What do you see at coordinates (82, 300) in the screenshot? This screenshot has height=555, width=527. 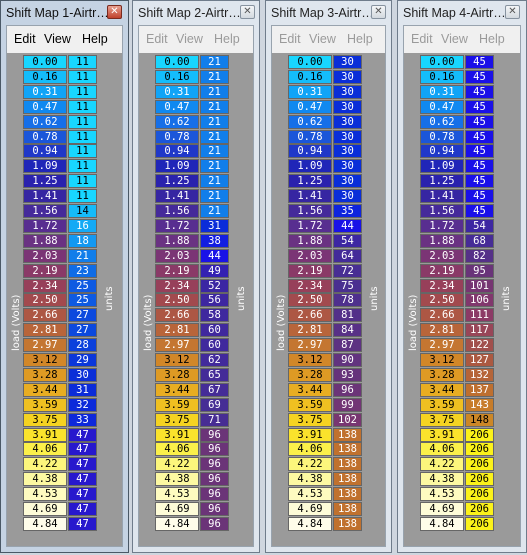 I see `units-cell: 25` at bounding box center [82, 300].